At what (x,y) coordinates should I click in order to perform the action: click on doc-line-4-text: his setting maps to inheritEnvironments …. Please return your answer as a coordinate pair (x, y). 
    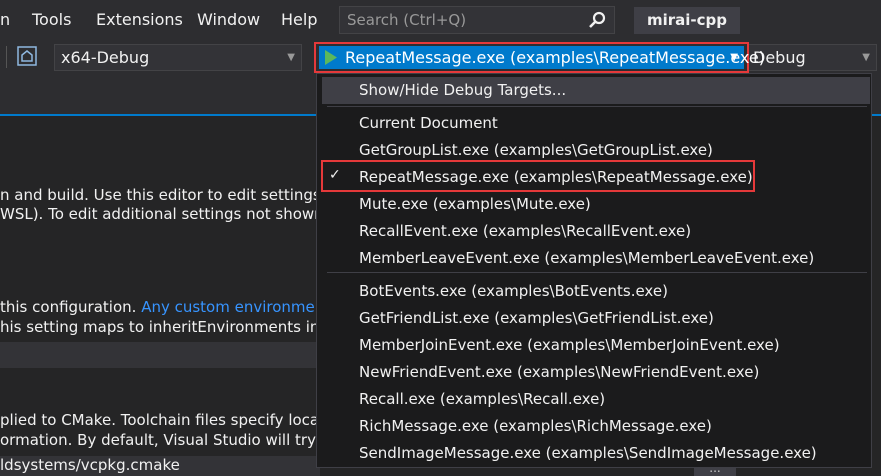
    Looking at the image, I should click on (162, 327).